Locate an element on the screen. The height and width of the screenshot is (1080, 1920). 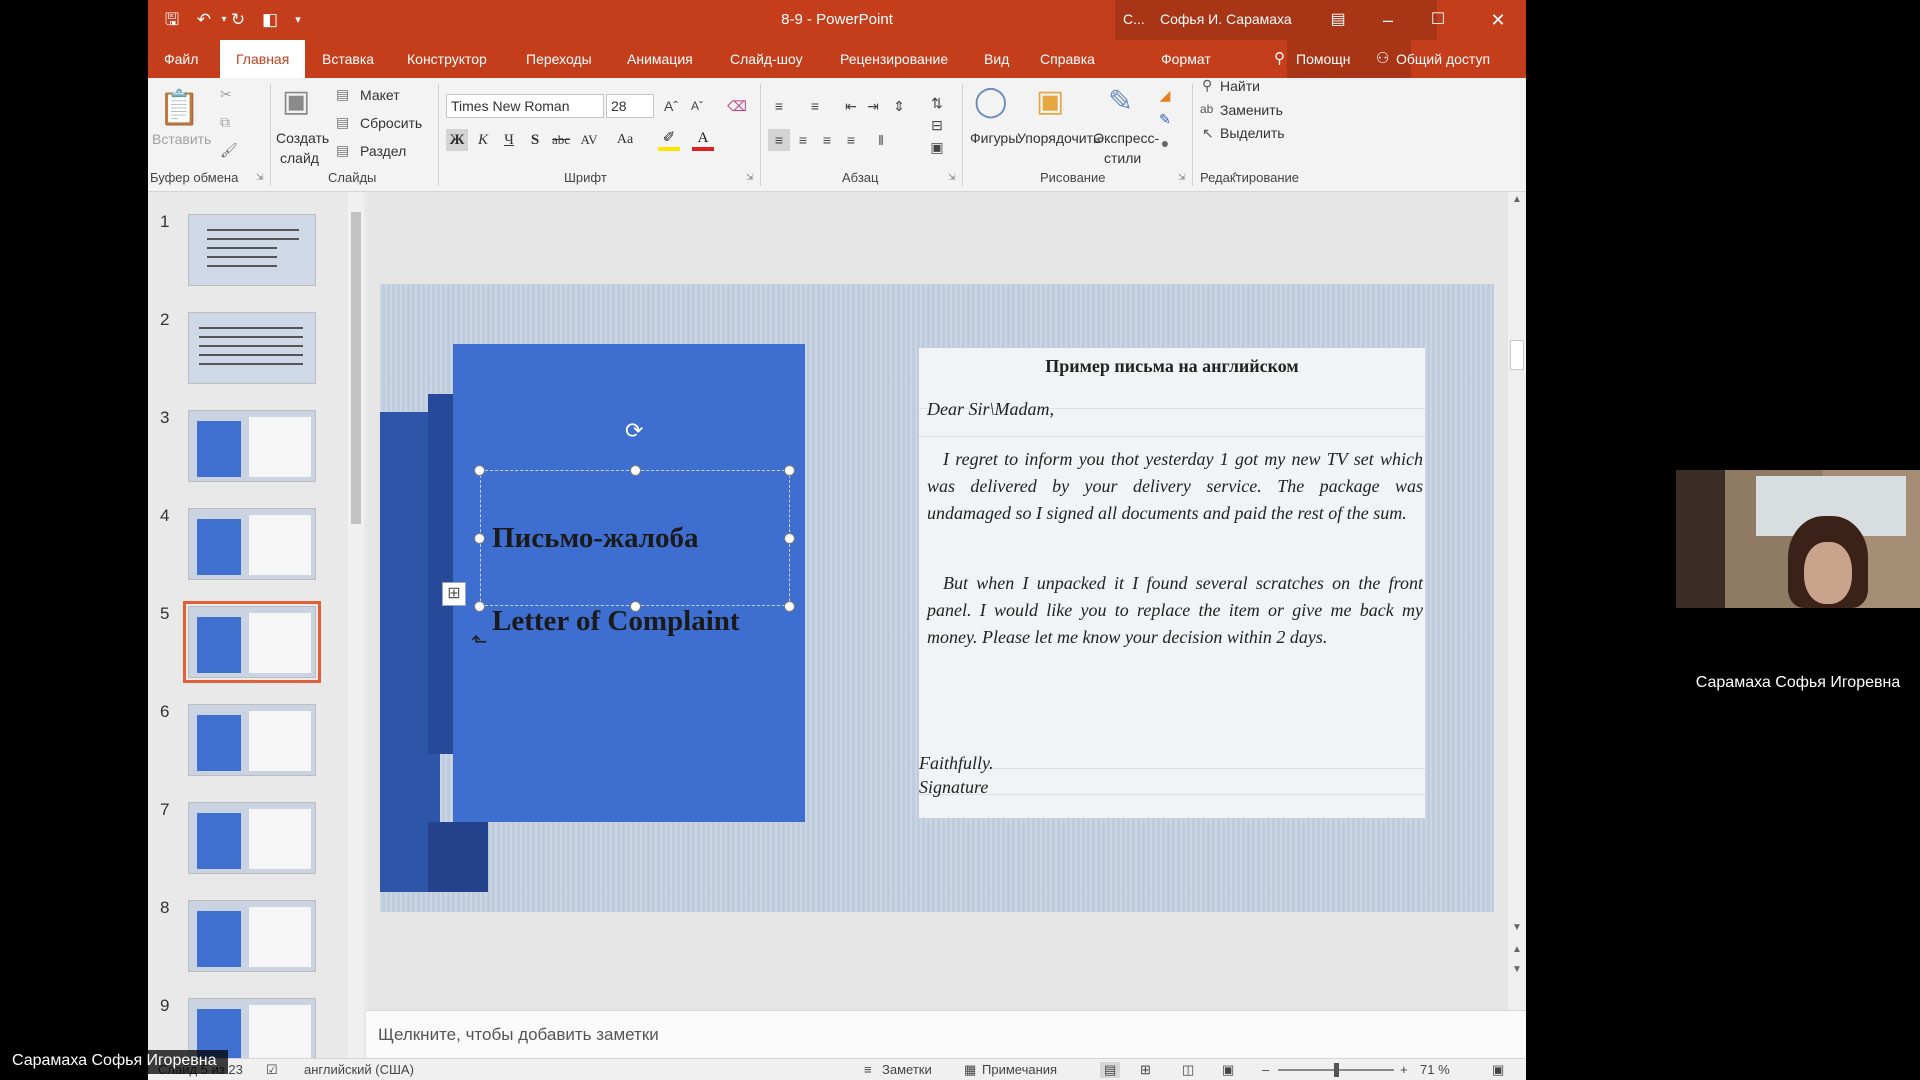
layout-icon: ▤ is located at coordinates (342, 94).